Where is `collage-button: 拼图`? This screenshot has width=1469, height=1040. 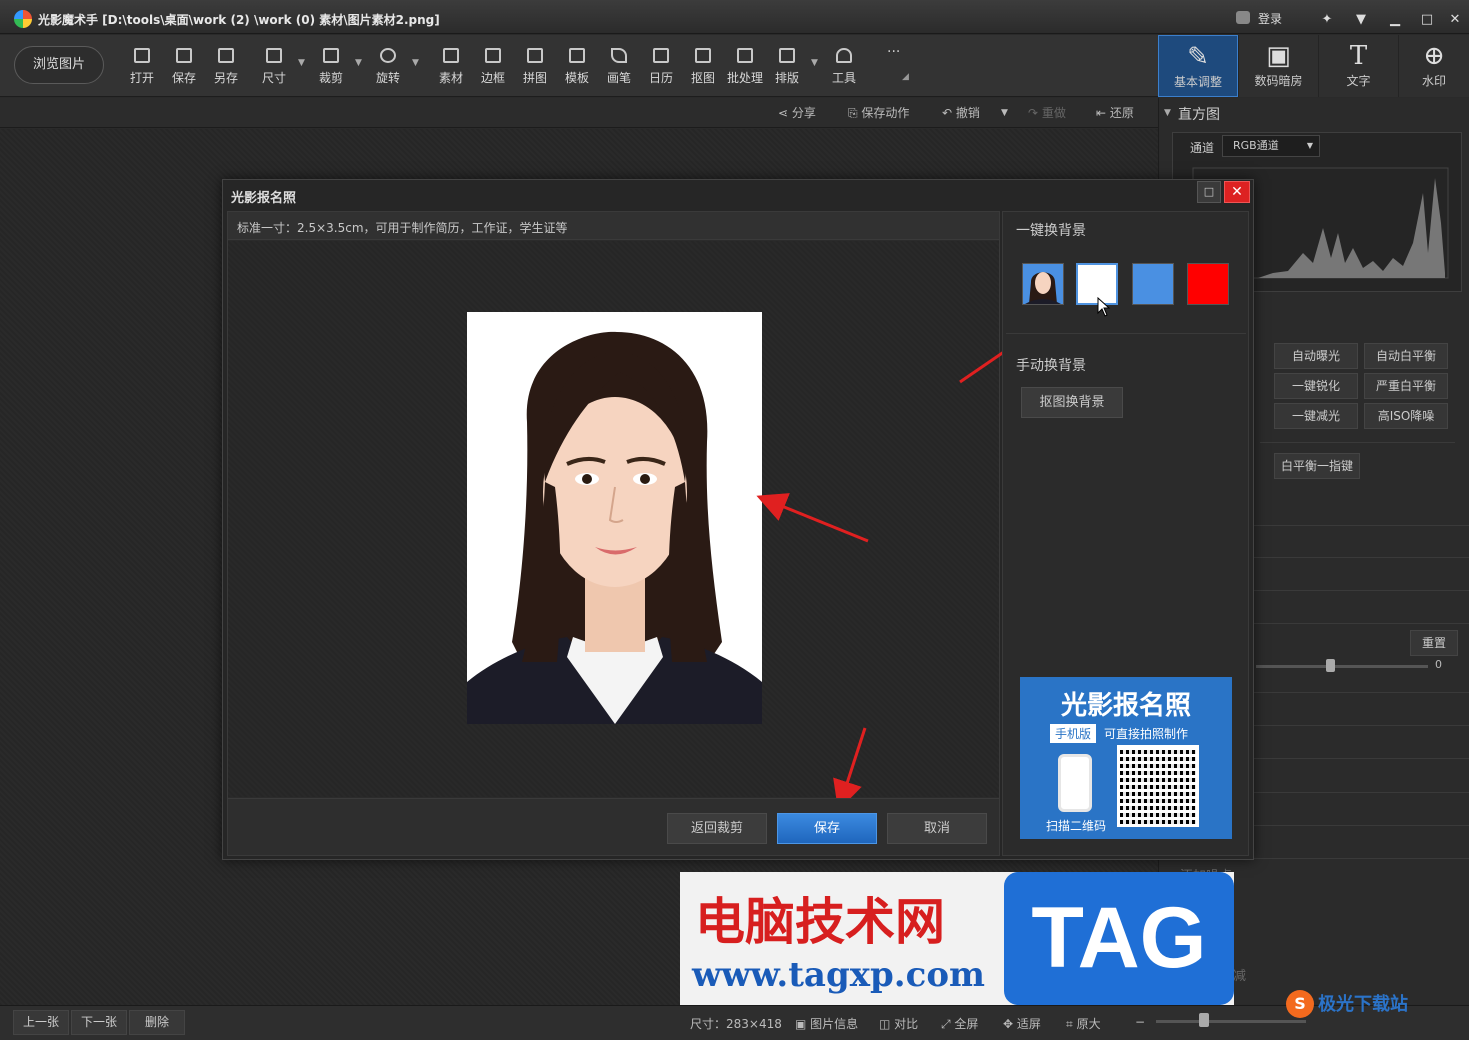 collage-button: 拼图 is located at coordinates (535, 70).